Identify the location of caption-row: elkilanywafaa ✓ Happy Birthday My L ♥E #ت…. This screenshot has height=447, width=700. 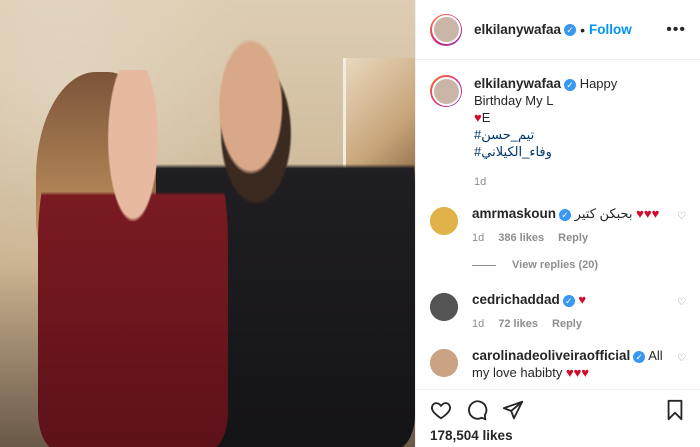
(558, 133).